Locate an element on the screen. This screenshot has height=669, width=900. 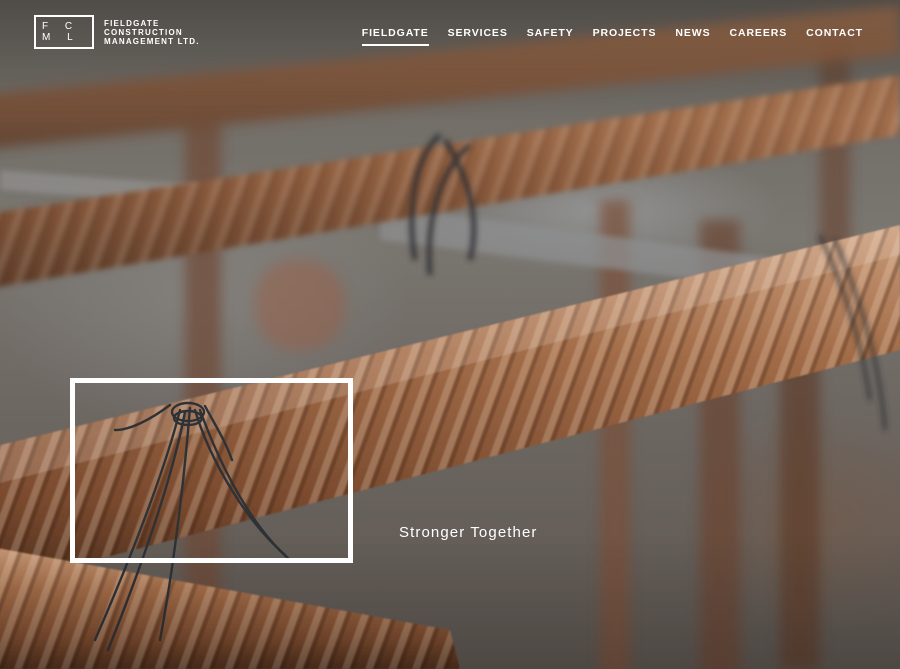
nav-item-contact: CONTACT is located at coordinates (834, 36).